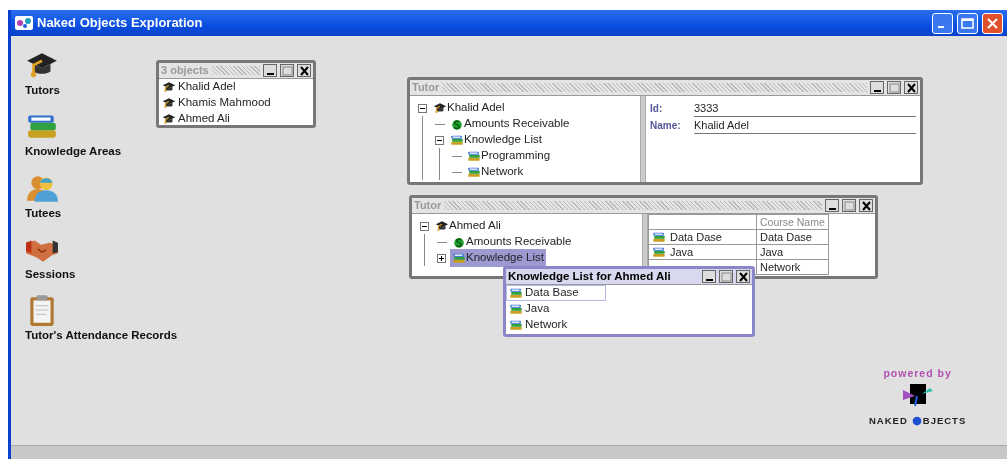  What do you see at coordinates (236, 103) in the screenshot?
I see `list-item: Khamis Mahmood` at bounding box center [236, 103].